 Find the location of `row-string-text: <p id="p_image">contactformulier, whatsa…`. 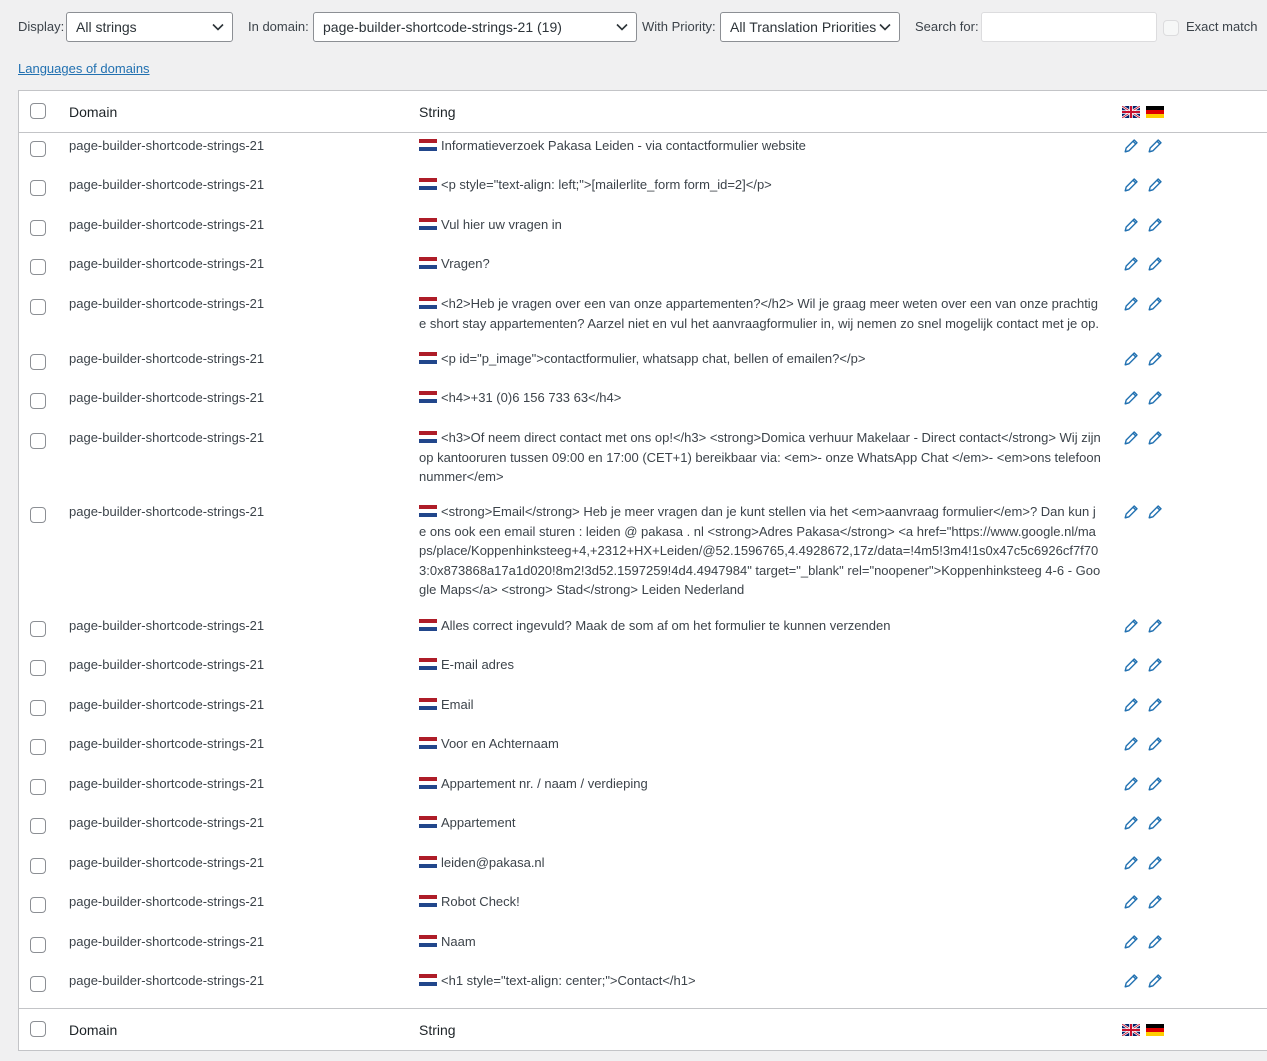

row-string-text: <p id="p_image">contactformulier, whatsa… is located at coordinates (653, 358).